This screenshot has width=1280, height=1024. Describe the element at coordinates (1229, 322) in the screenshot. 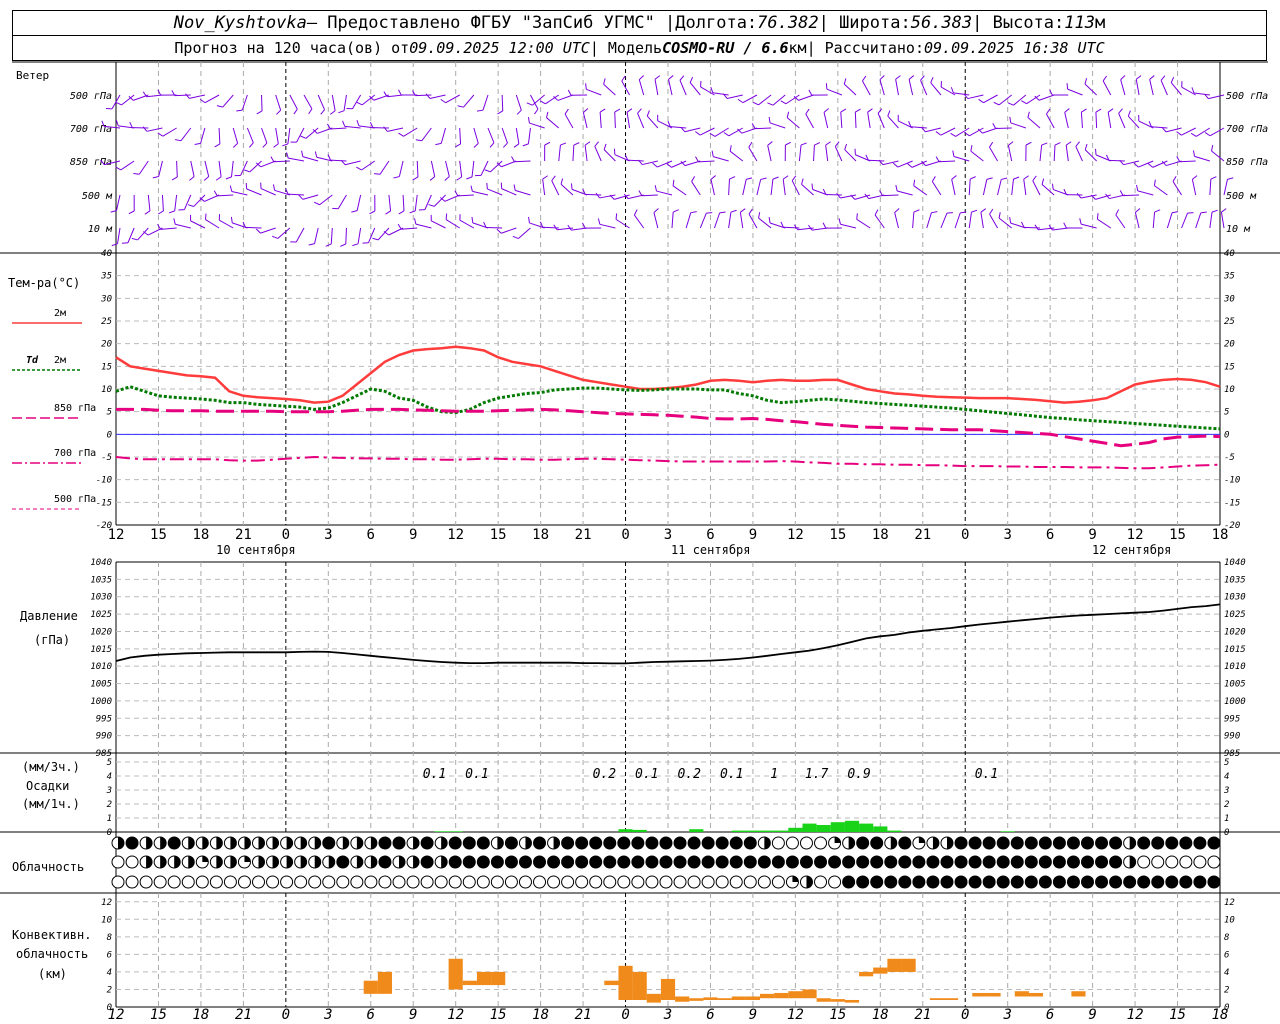

I see `temp-y-tick: 25` at that location.